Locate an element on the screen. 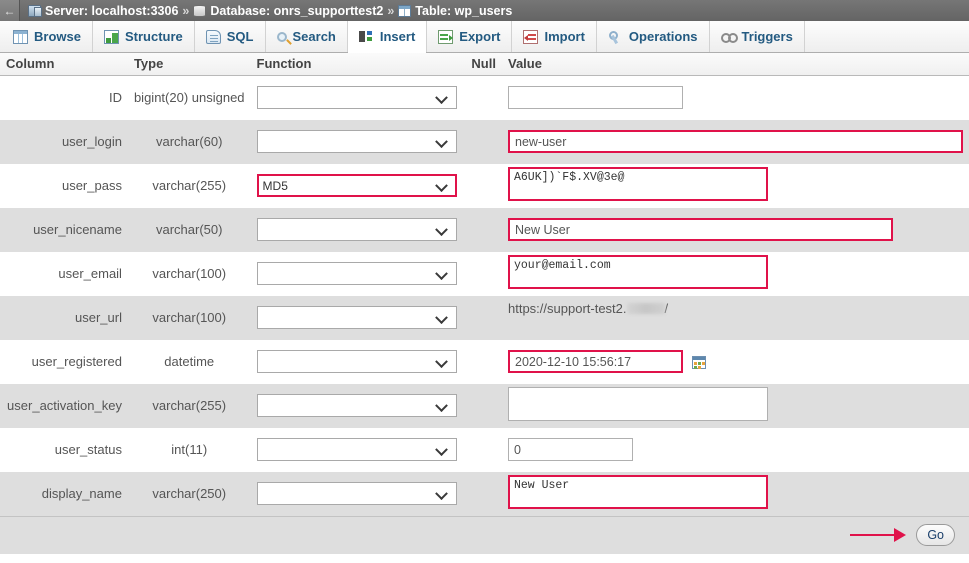  table-row: user_status int(11) is located at coordinates (484, 449).